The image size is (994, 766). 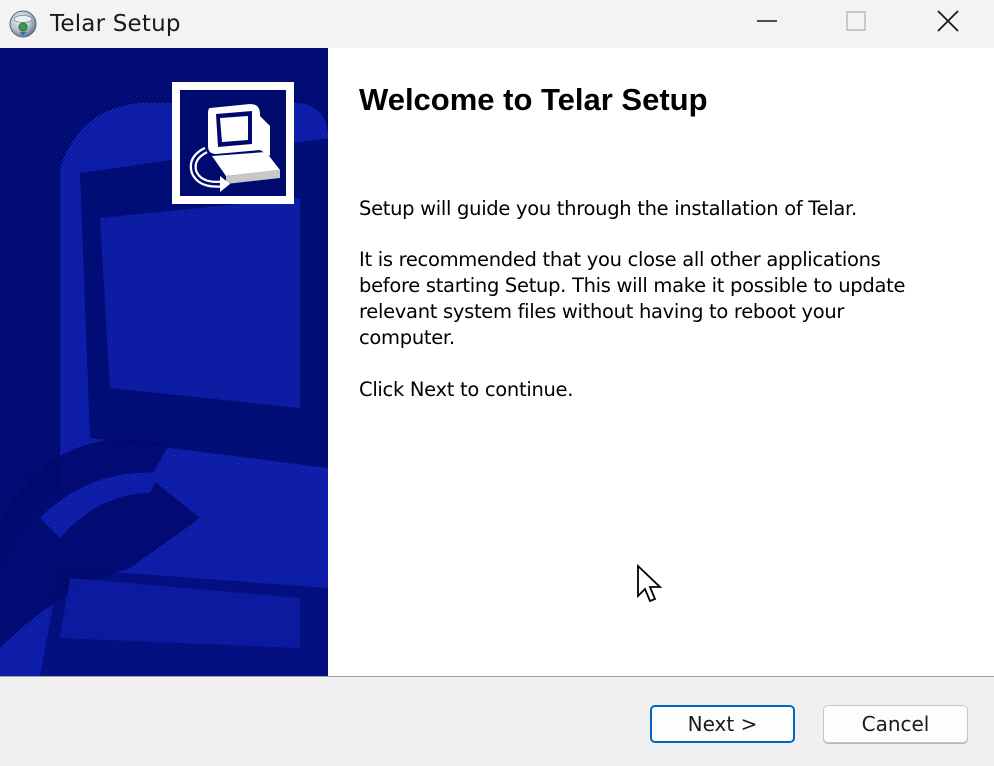 I want to click on close-button, so click(x=948, y=23).